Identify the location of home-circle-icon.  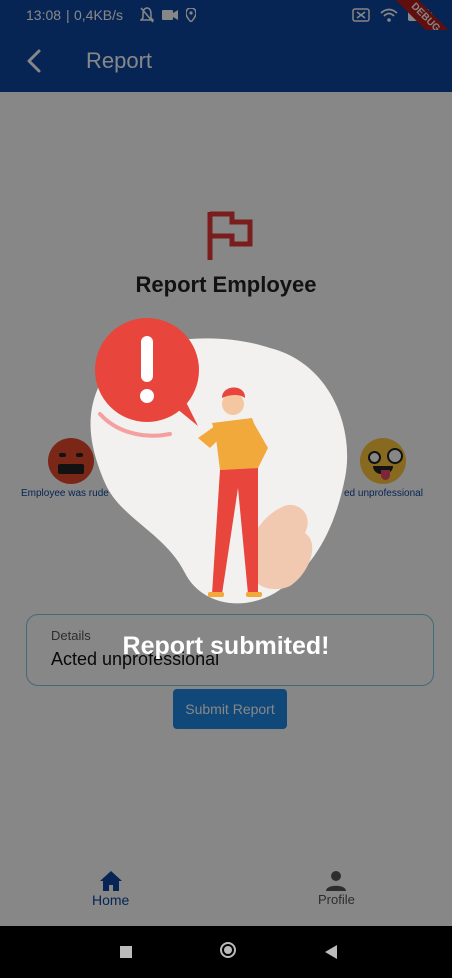
(228, 950).